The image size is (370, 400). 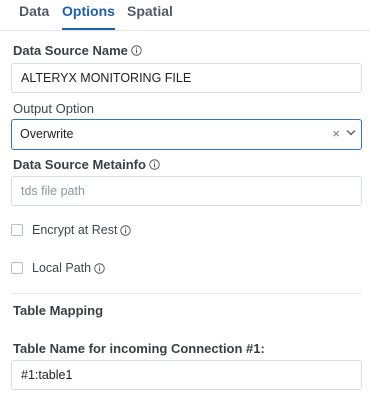 I want to click on encrypt-at-rest-label-wrap: Encrypt at Rest, so click(x=82, y=230).